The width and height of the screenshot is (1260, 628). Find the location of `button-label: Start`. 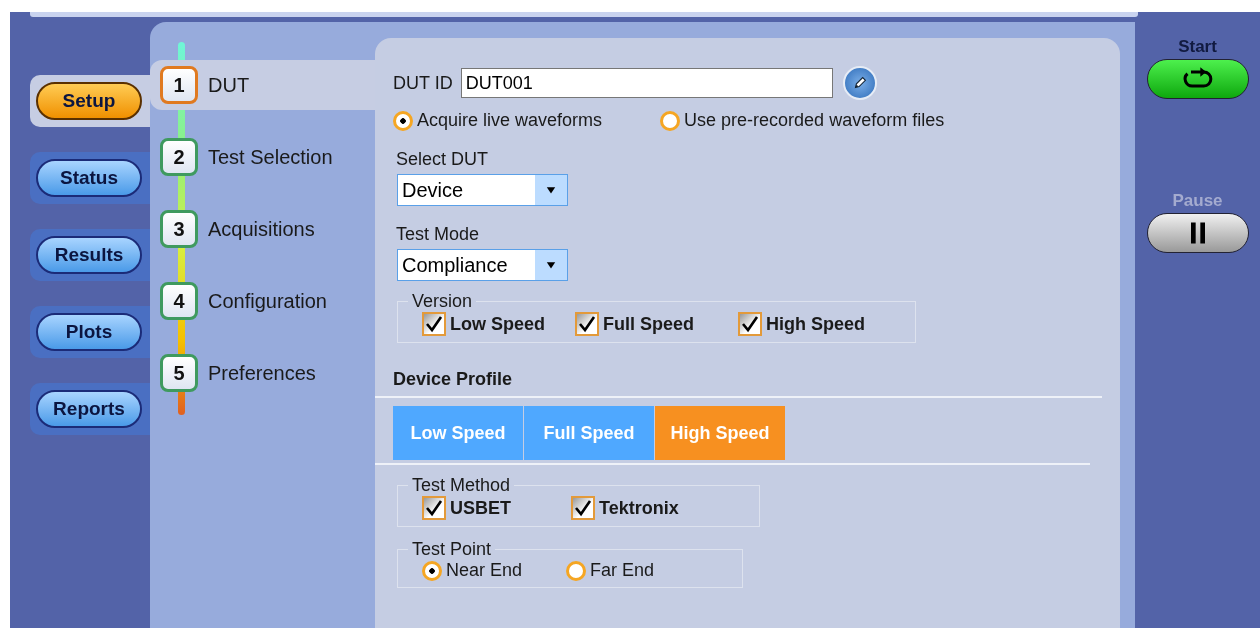

button-label: Start is located at coordinates (1197, 47).